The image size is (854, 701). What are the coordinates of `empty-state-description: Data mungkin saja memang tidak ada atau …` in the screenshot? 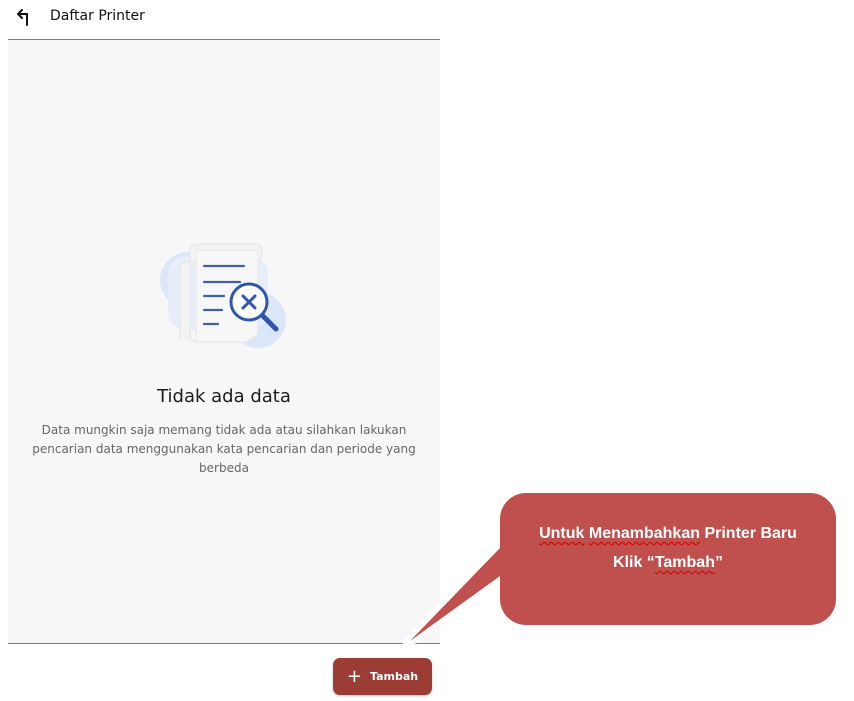 It's located at (224, 449).